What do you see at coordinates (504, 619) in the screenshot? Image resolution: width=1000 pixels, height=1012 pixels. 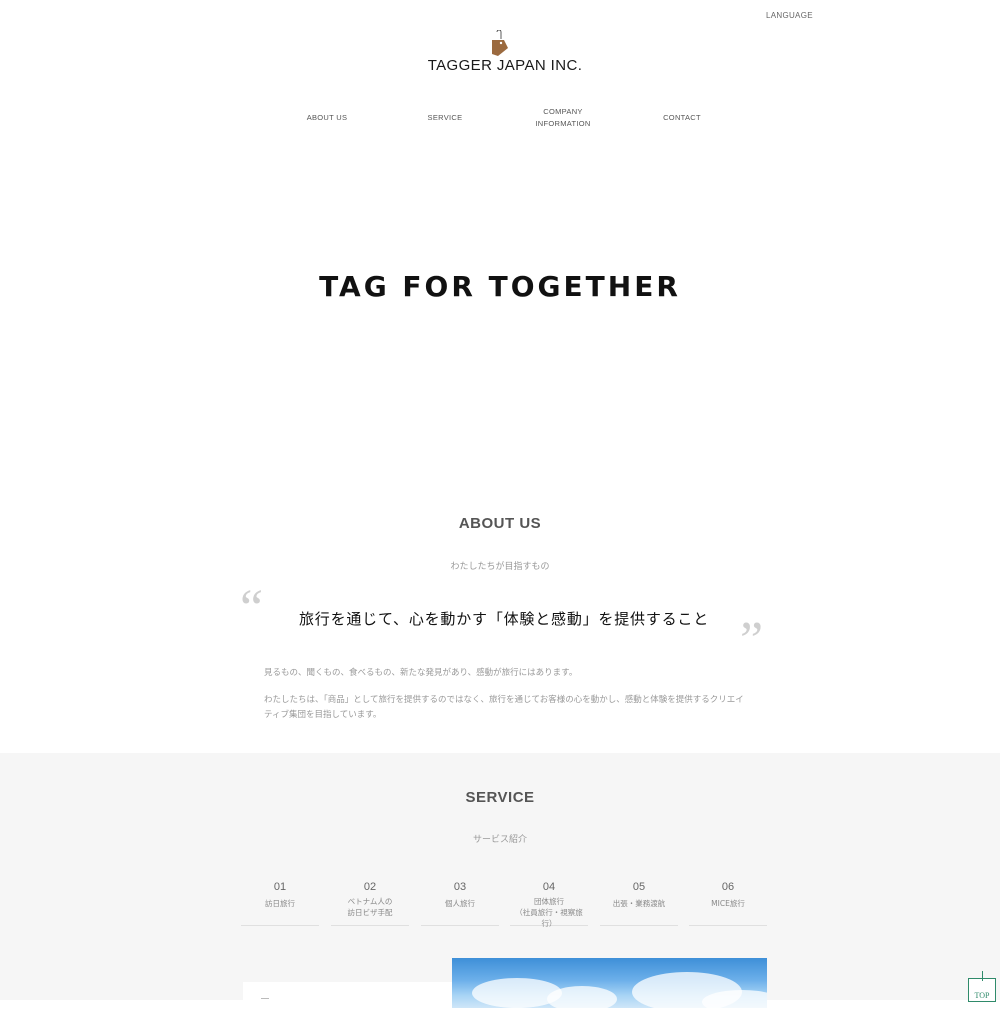 I see `about-catchphrase: 旅行を通じて、心を動かす「体験と感動」を提供すること` at bounding box center [504, 619].